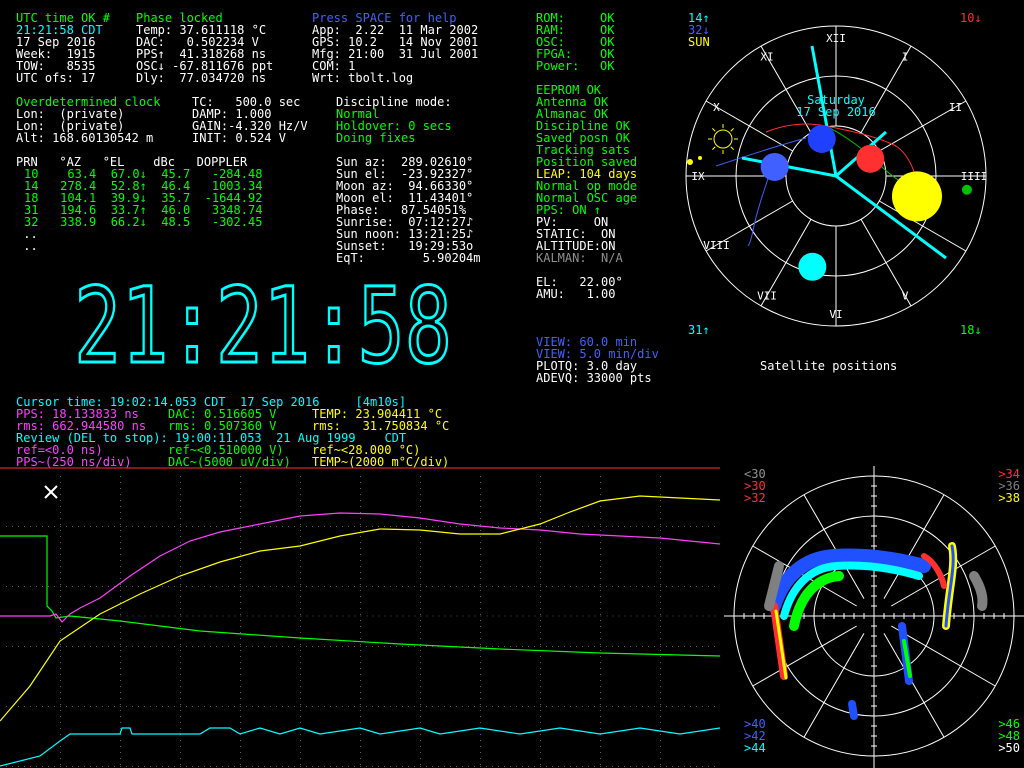 The image size is (1024, 768). Describe the element at coordinates (56, 78) in the screenshot. I see `utc-offset: UTC ofs: 17` at that location.